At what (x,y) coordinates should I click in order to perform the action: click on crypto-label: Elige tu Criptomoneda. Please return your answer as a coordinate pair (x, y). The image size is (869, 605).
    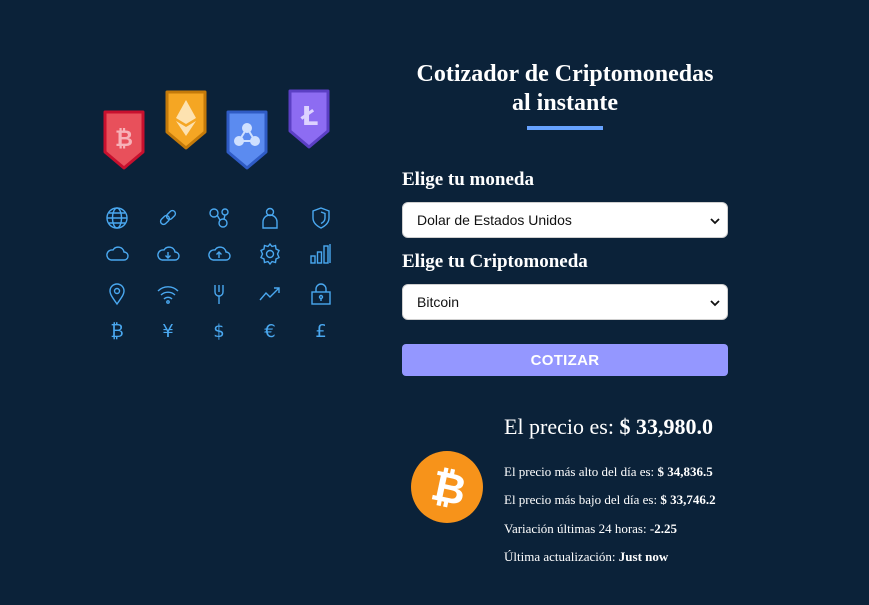
    Looking at the image, I should click on (495, 261).